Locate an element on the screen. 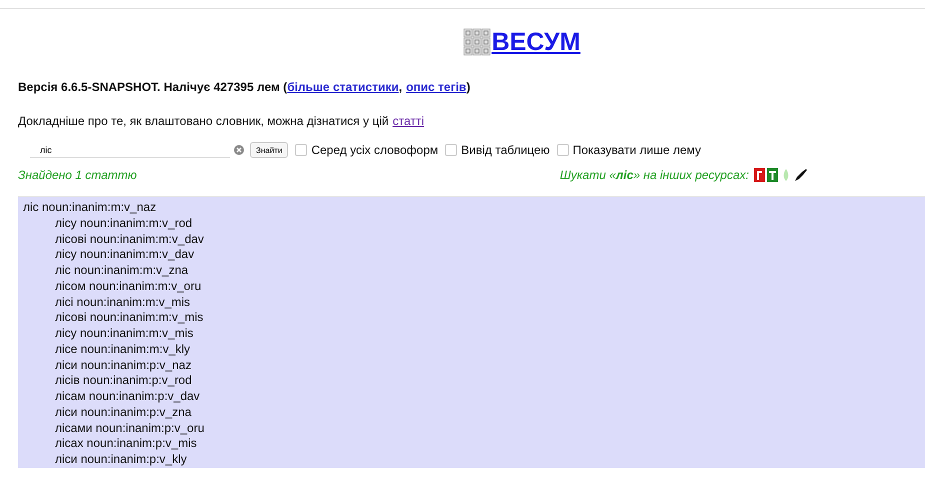 The image size is (925, 479). intro-text: Докладніше про те, як влаштовано словник, можна дізнатися у цій is located at coordinates (203, 121).